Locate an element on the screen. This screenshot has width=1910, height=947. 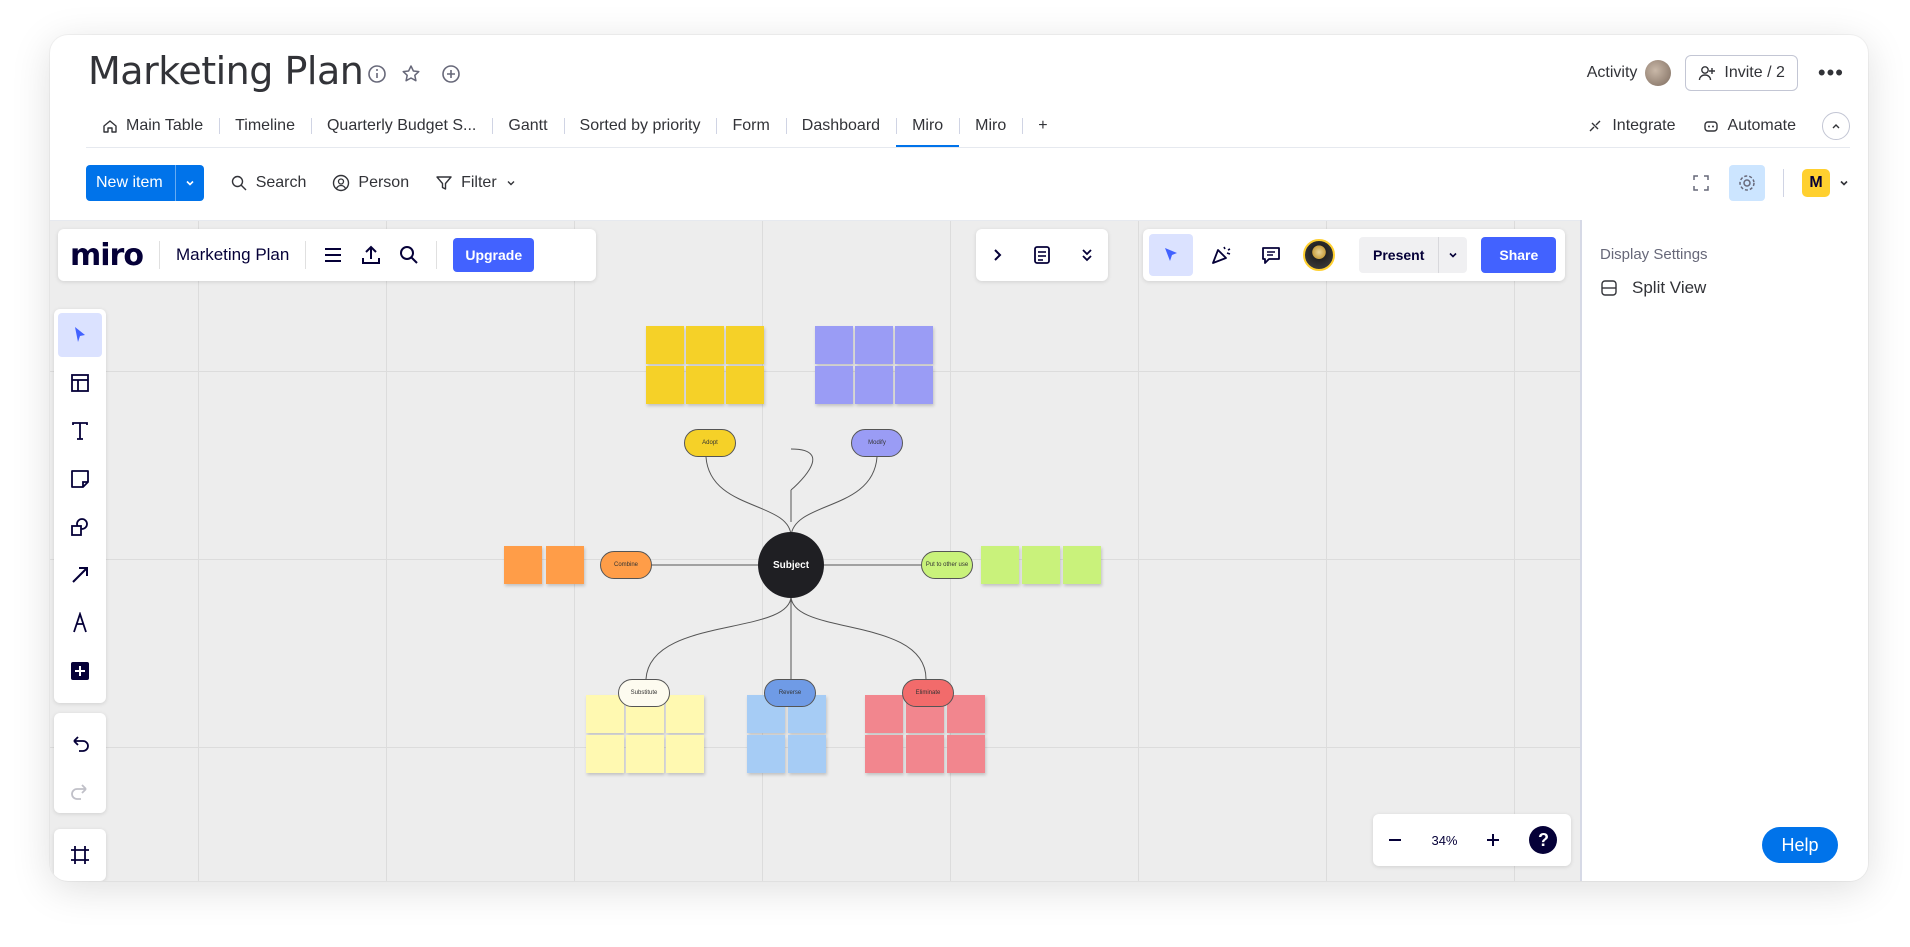
split-view-icon is located at coordinates (1609, 288).